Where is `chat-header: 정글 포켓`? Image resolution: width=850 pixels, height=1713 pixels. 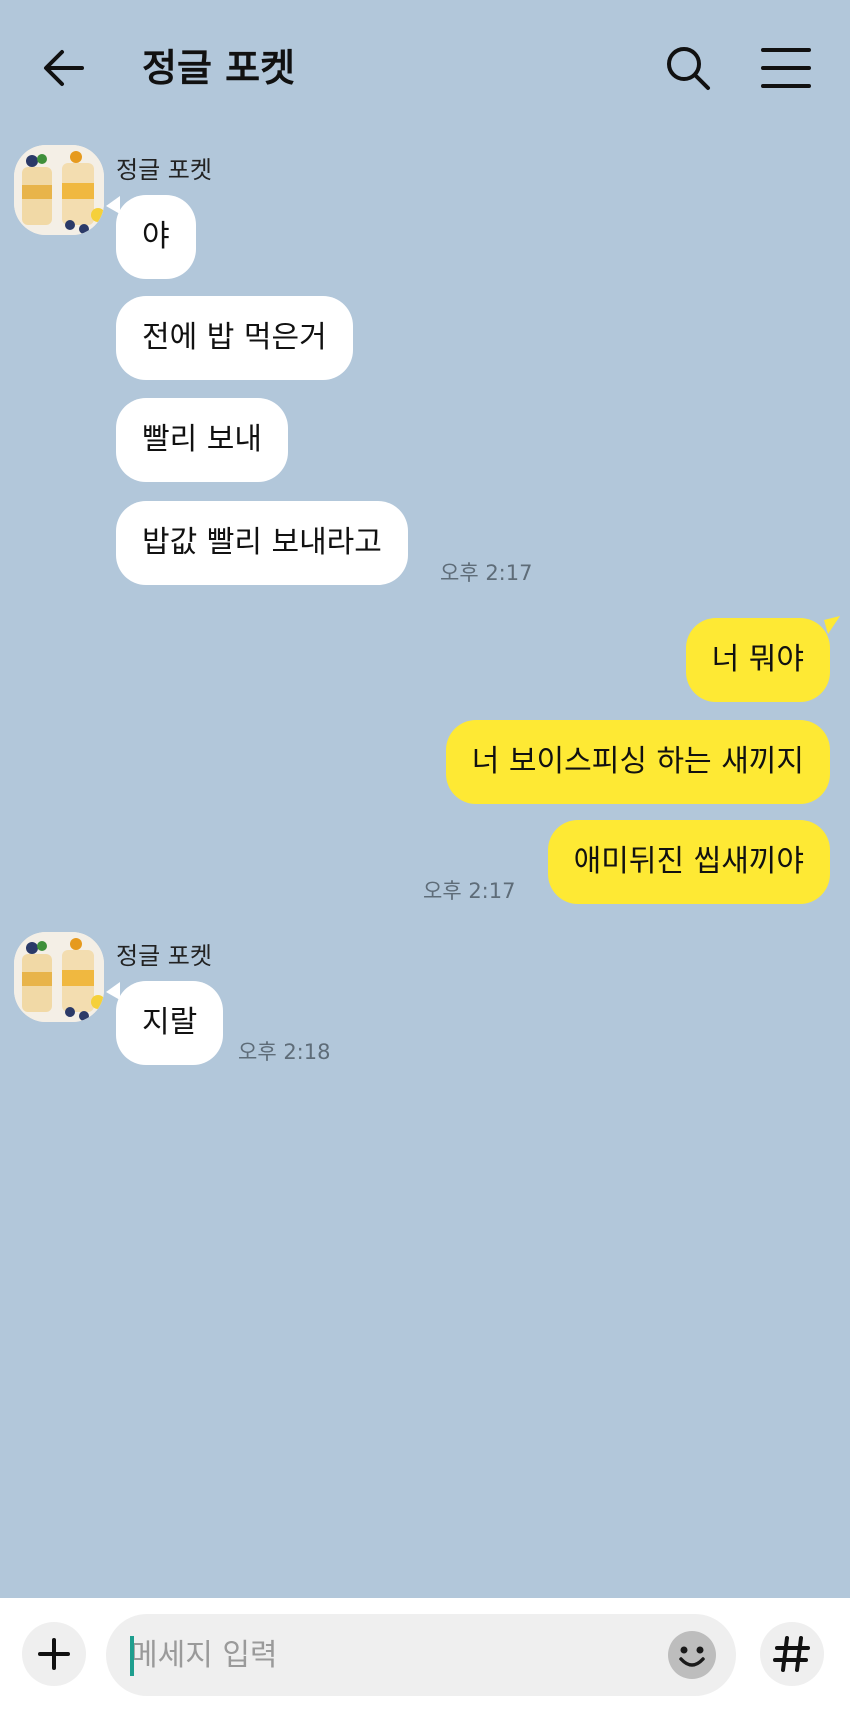 chat-header: 정글 포켓 is located at coordinates (425, 67).